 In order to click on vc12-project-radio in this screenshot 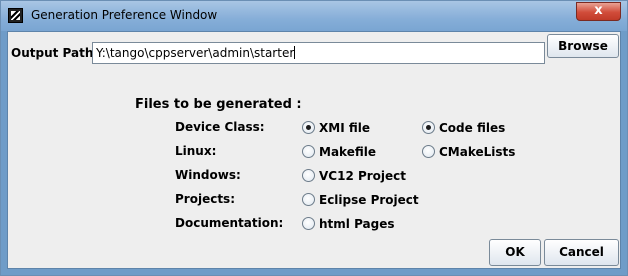, I will do `click(308, 175)`.